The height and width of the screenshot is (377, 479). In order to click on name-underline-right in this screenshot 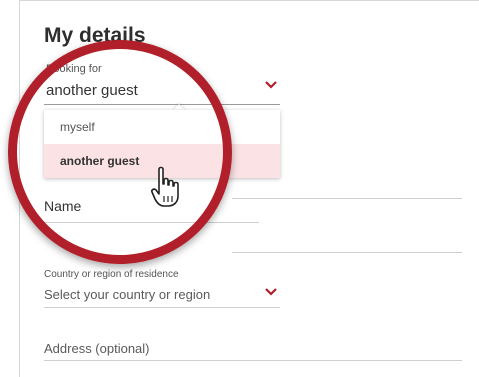, I will do `click(347, 198)`.